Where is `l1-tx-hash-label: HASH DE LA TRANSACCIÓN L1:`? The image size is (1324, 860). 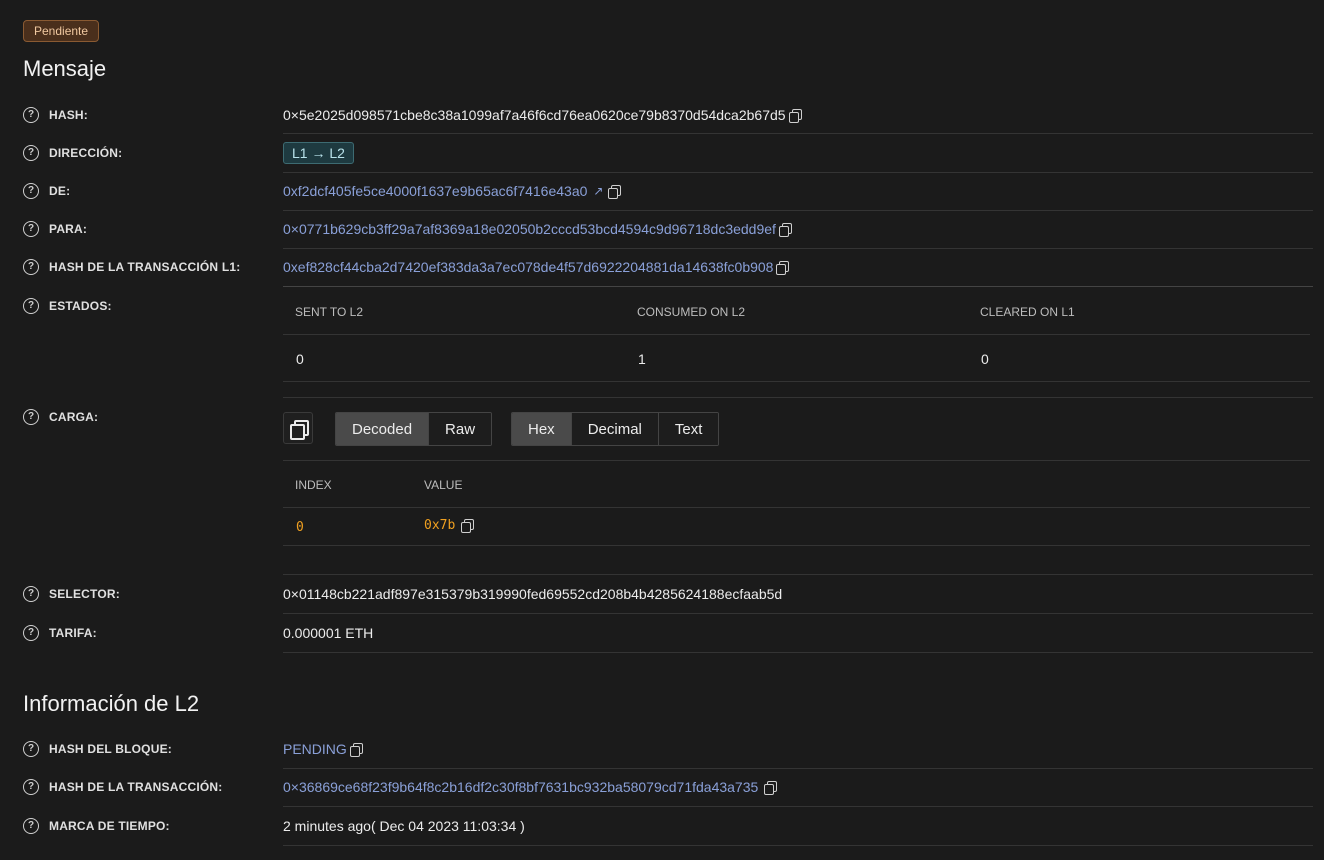
l1-tx-hash-label: HASH DE LA TRANSACCIÓN L1: is located at coordinates (145, 267).